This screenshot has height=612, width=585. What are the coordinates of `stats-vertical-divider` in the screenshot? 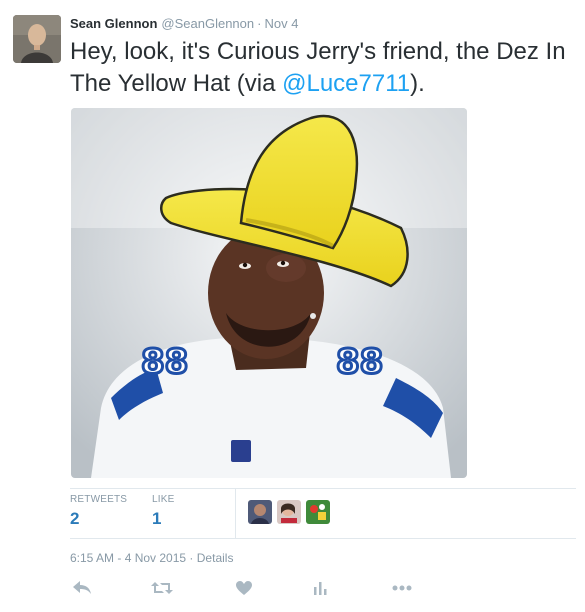 It's located at (235, 513).